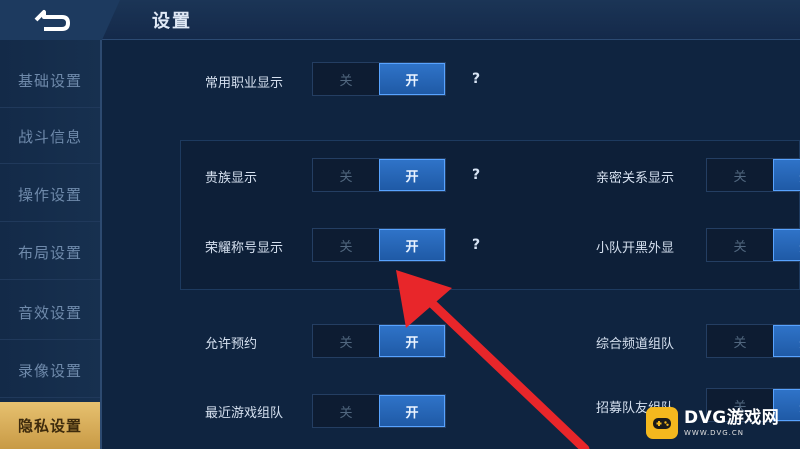 This screenshot has width=800, height=449. Describe the element at coordinates (714, 432) in the screenshot. I see `watermark-url: WWW.DVG.CN` at that location.